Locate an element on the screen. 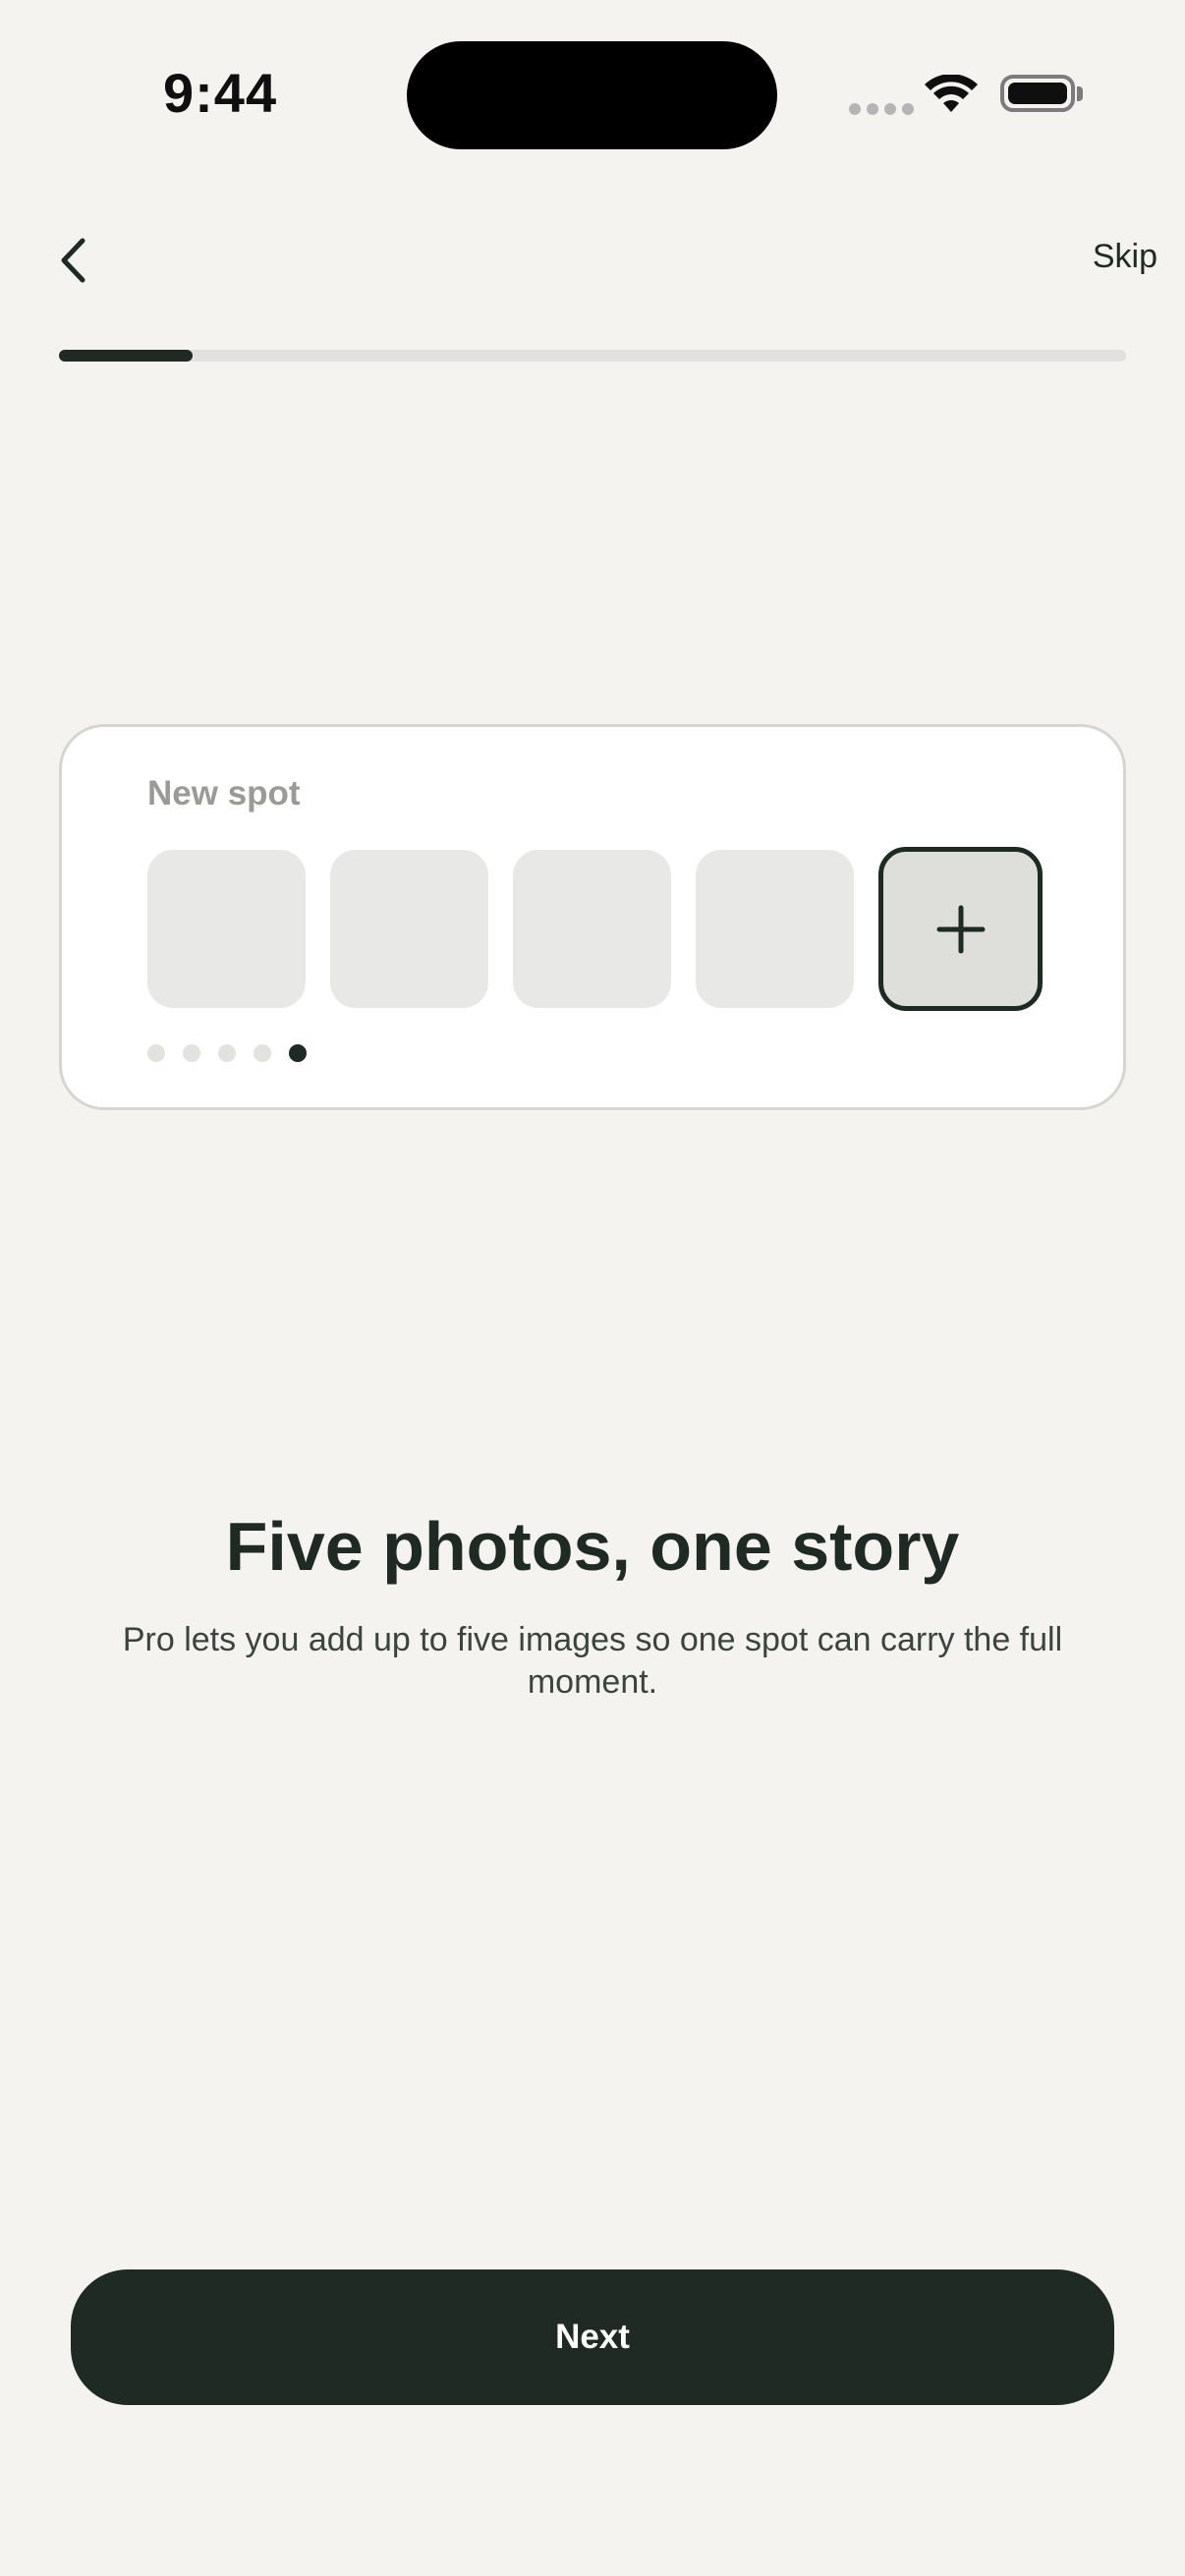 Image resolution: width=1185 pixels, height=2576 pixels. add-photo-button is located at coordinates (961, 929).